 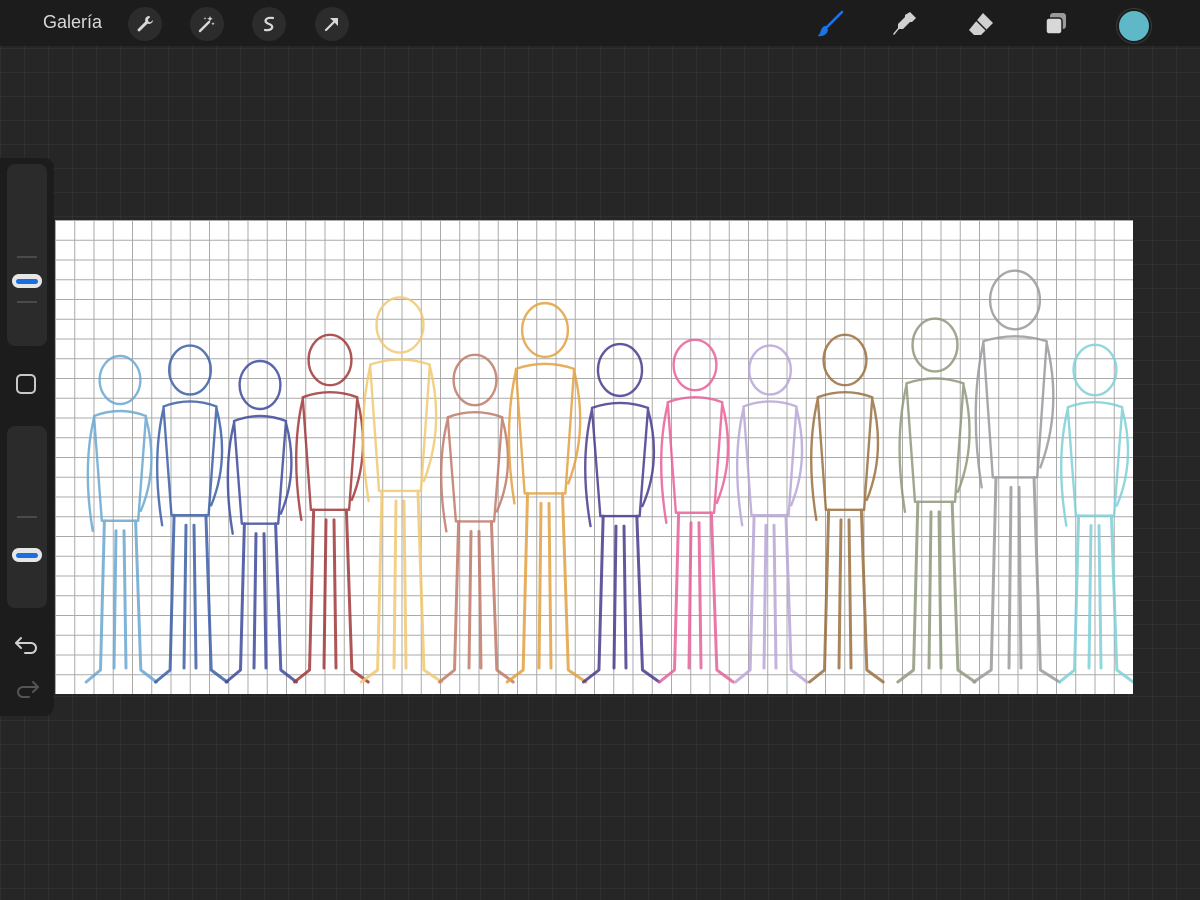 What do you see at coordinates (269, 24) in the screenshot?
I see `selection-s-icon` at bounding box center [269, 24].